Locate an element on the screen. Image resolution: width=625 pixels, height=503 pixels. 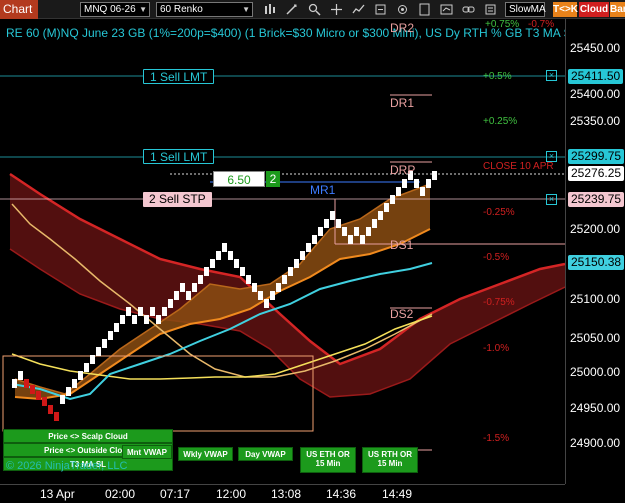
us-rth-or-button: US RTH OR 15 Min is located at coordinates (390, 460).